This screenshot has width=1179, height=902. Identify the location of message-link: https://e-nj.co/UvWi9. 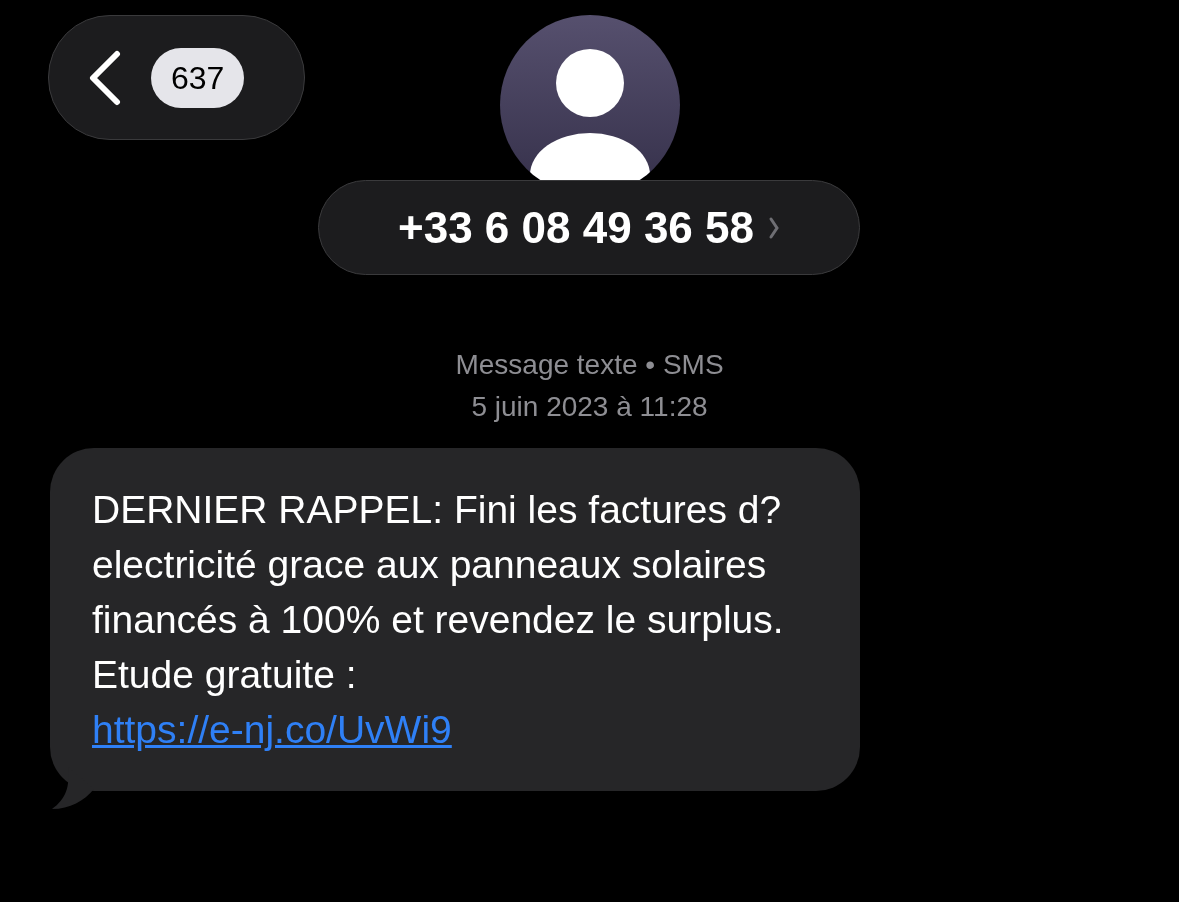
(272, 729).